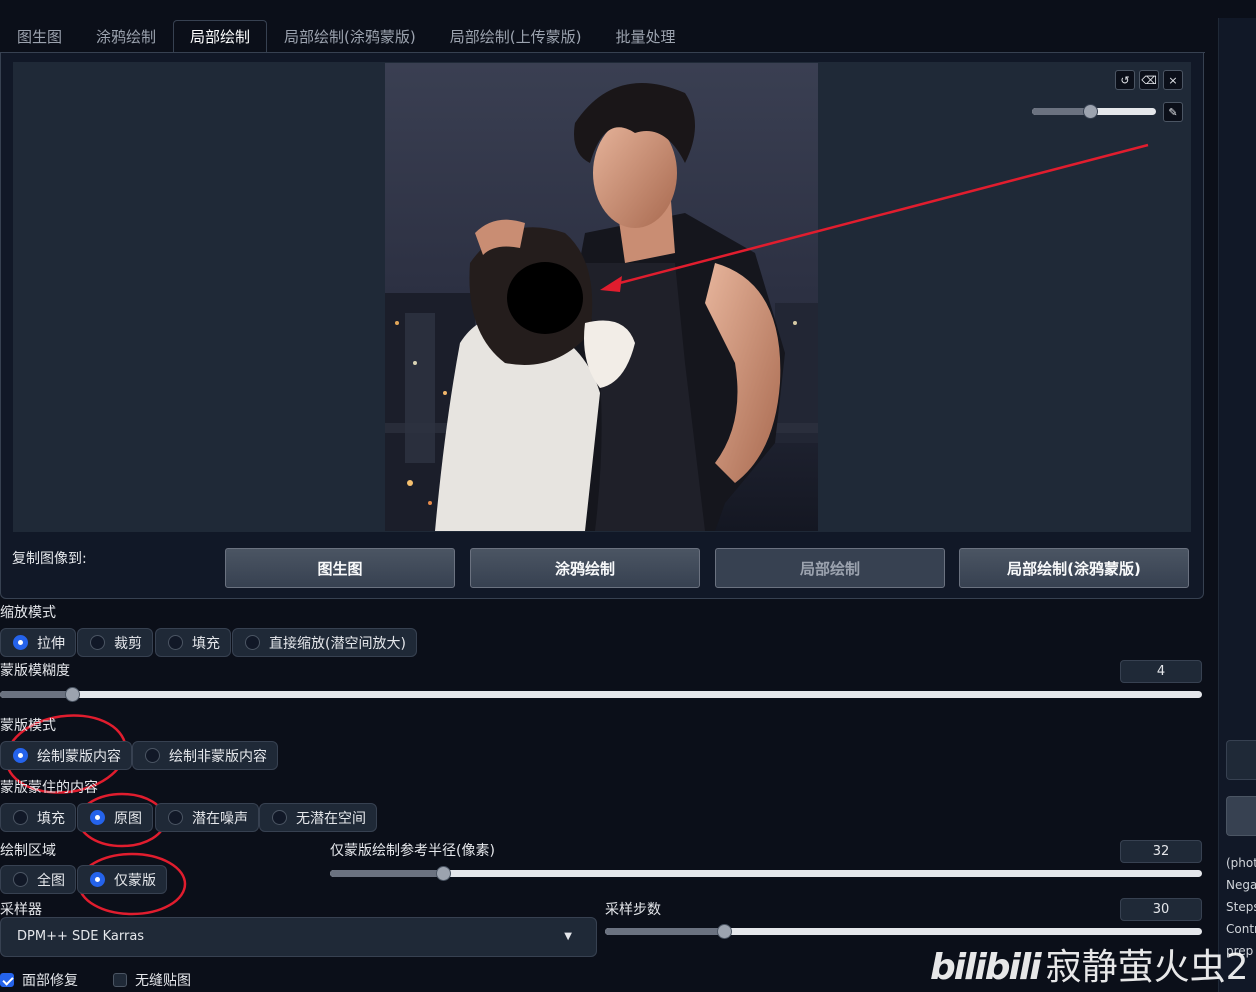 Image resolution: width=1256 pixels, height=992 pixels. Describe the element at coordinates (1161, 909) in the screenshot. I see `steps-input: 30` at that location.